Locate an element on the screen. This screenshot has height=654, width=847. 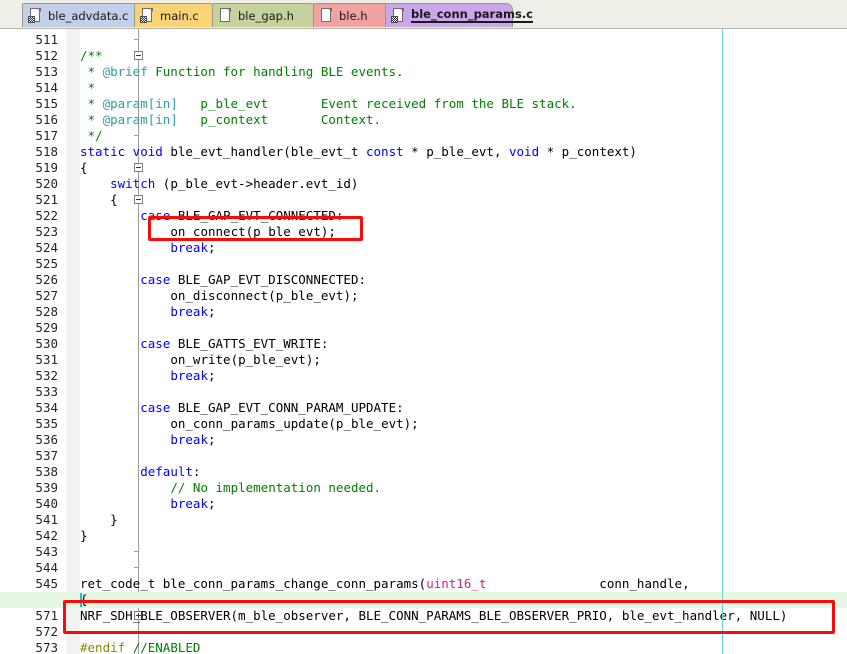
code-token: } is located at coordinates (114, 519).